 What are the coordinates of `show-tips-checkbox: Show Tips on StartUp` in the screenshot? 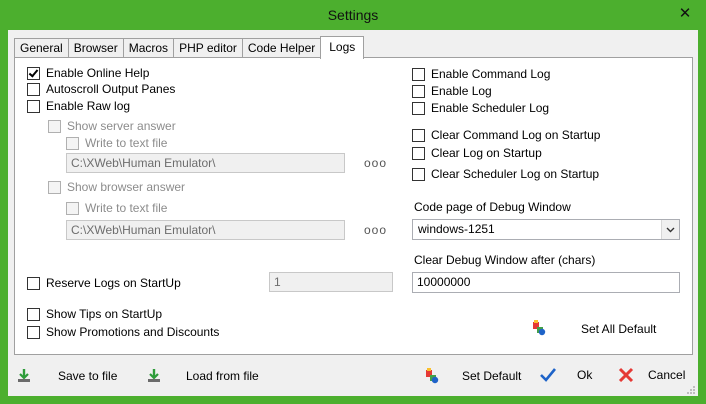 It's located at (94, 314).